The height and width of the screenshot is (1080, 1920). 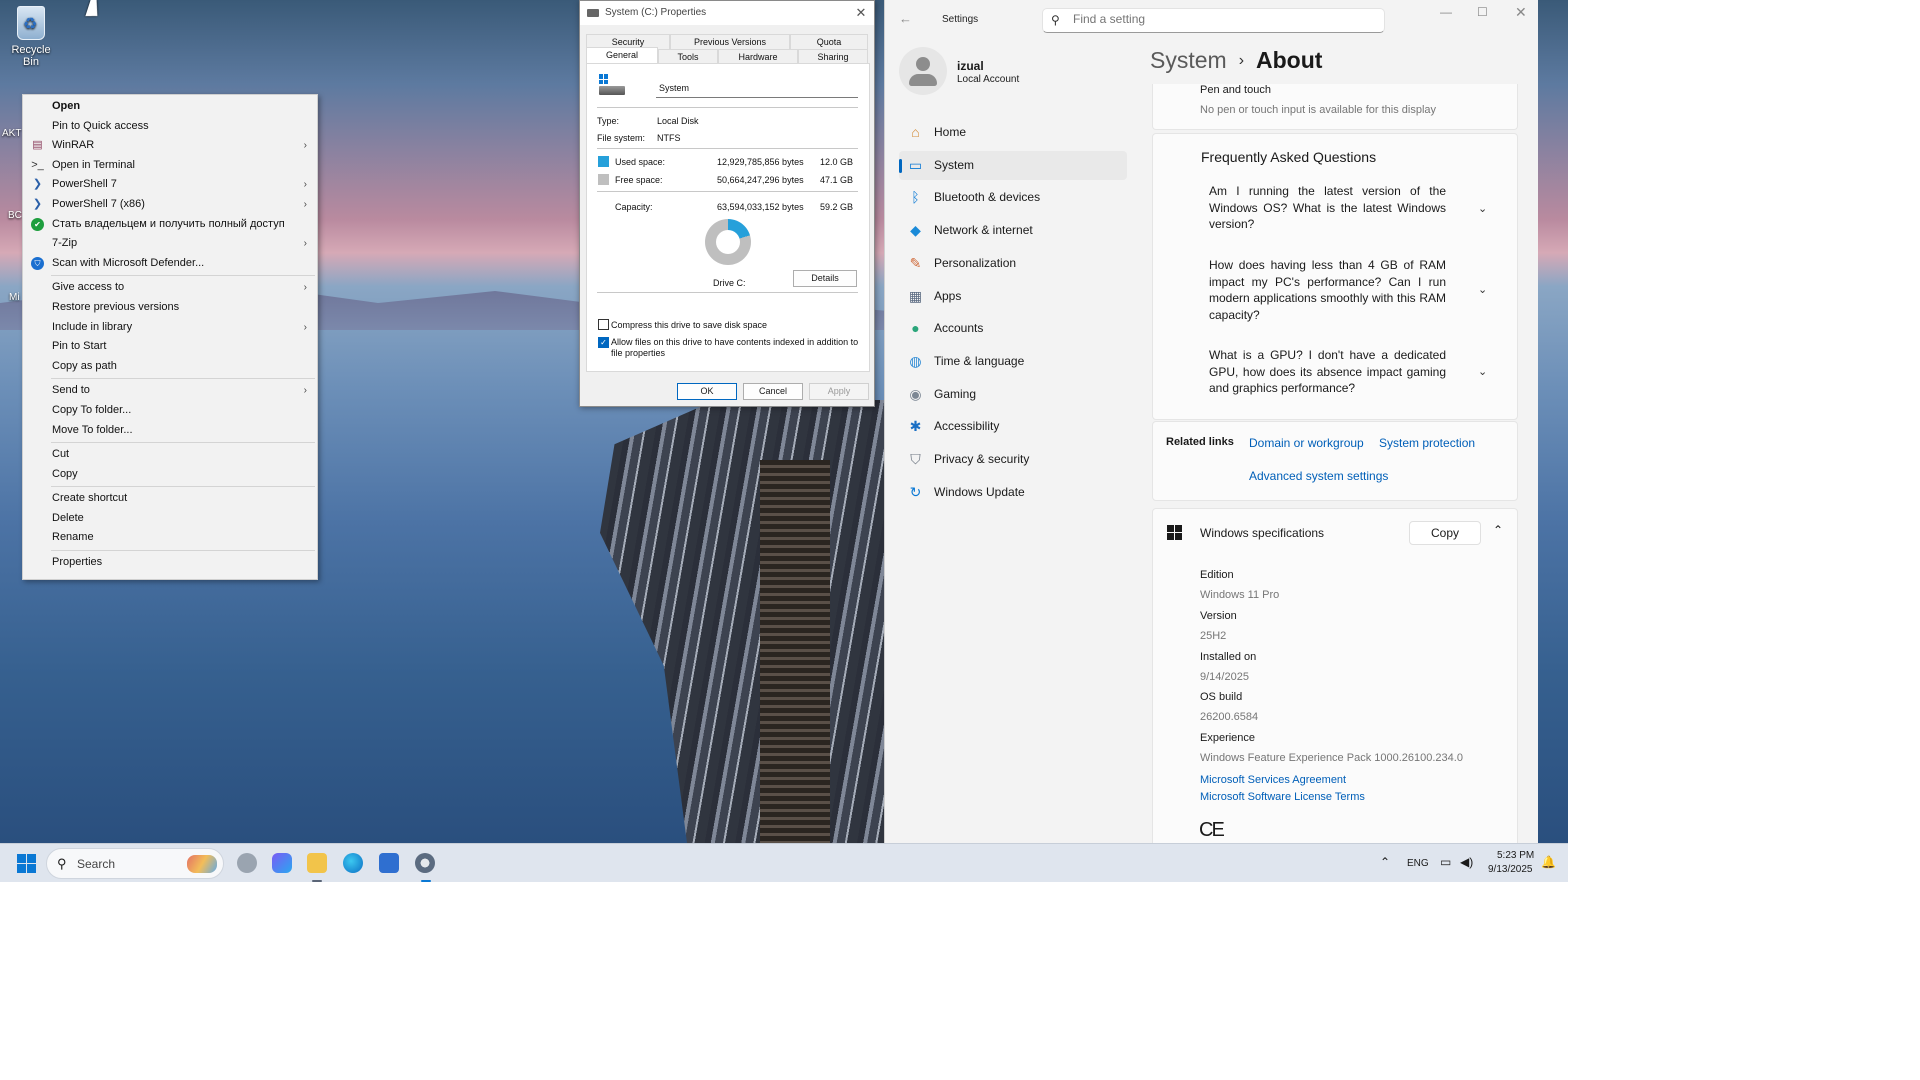 I want to click on minimize-icon: —, so click(x=1446, y=12).